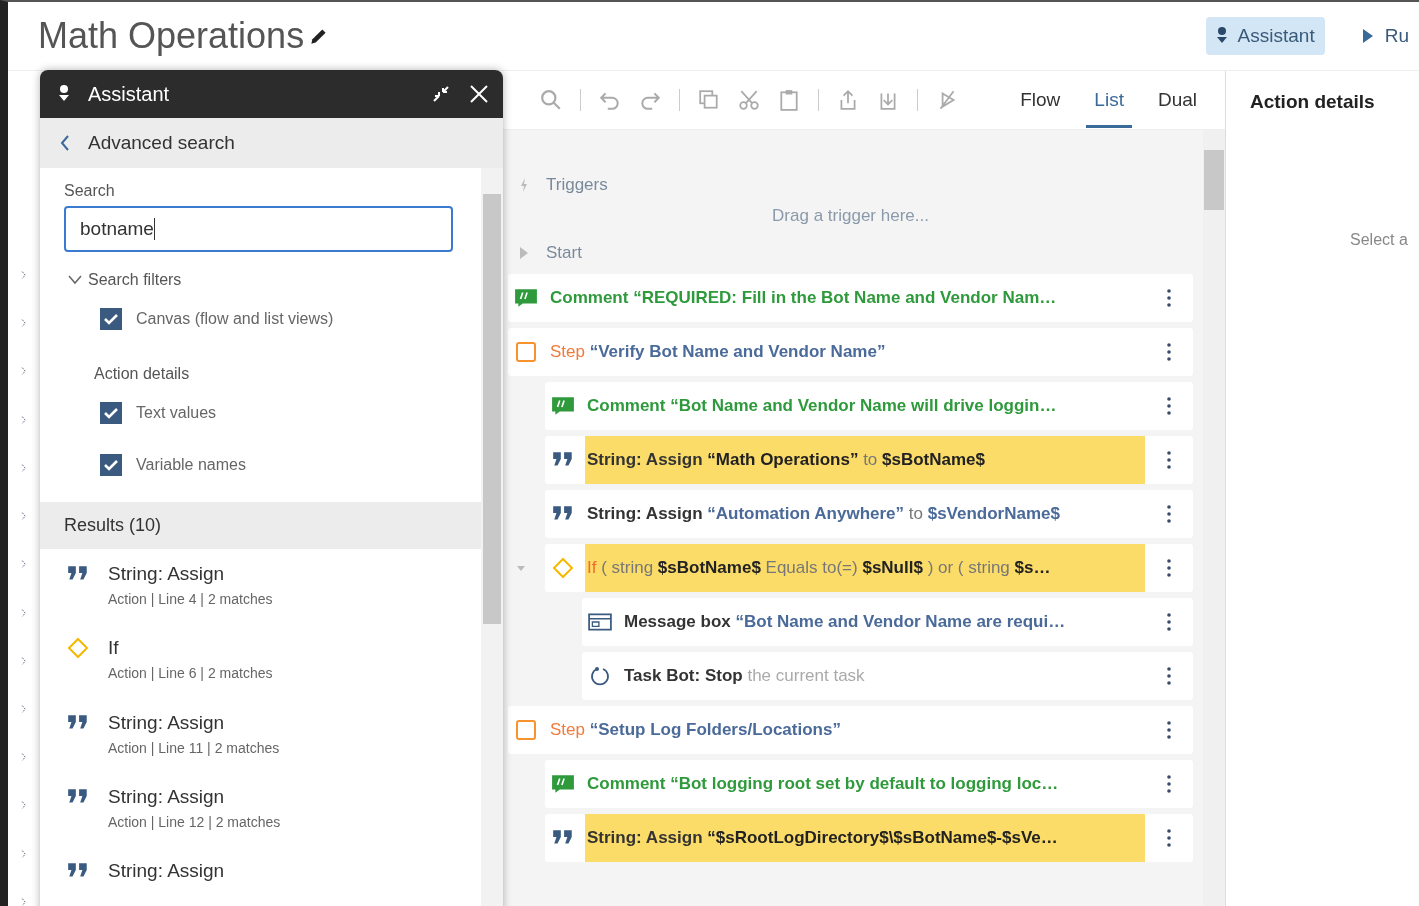 This screenshot has height=906, width=1419. What do you see at coordinates (823, 514) in the screenshot?
I see `action-text: String: Assign “Automation Anywhere” to $sVendorName$` at bounding box center [823, 514].